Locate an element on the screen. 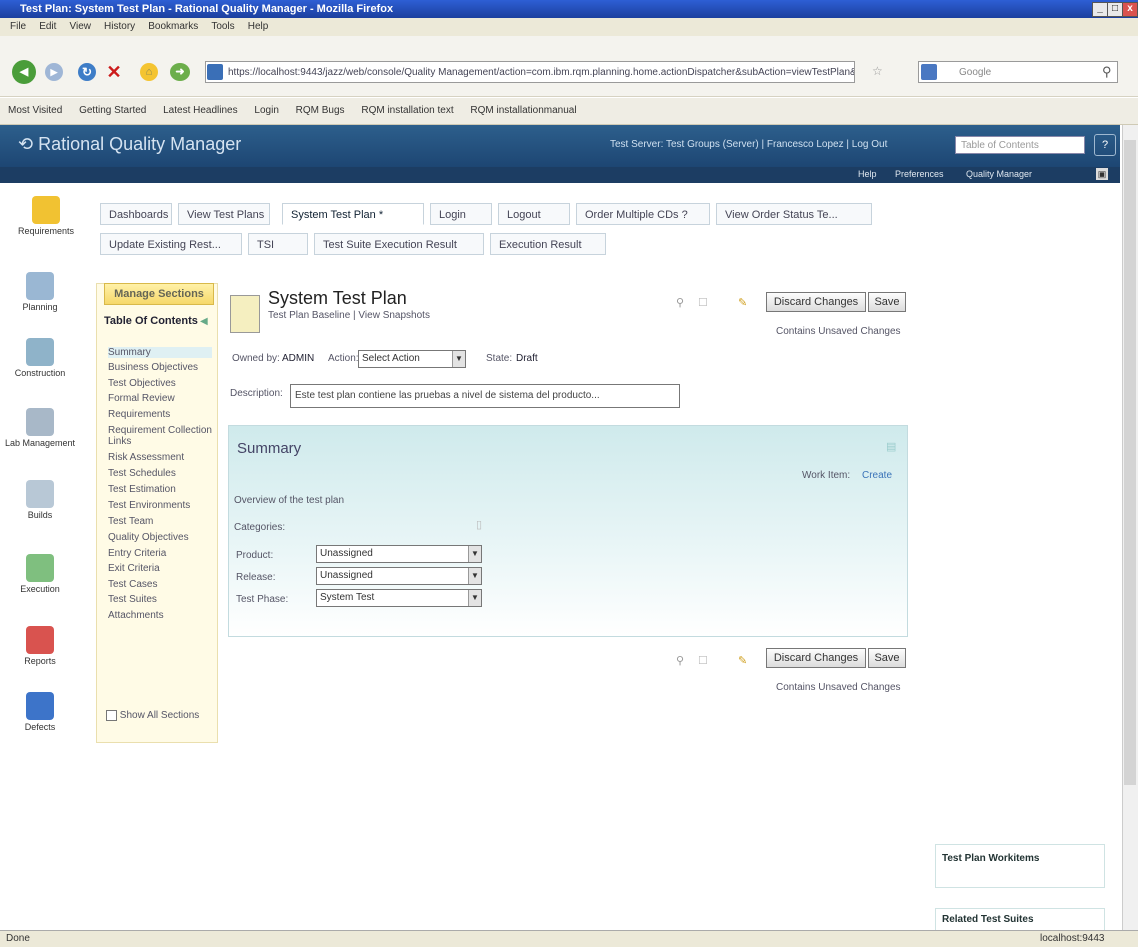 The height and width of the screenshot is (947, 1138). lock-icon-bottom: ☐ is located at coordinates (703, 660).